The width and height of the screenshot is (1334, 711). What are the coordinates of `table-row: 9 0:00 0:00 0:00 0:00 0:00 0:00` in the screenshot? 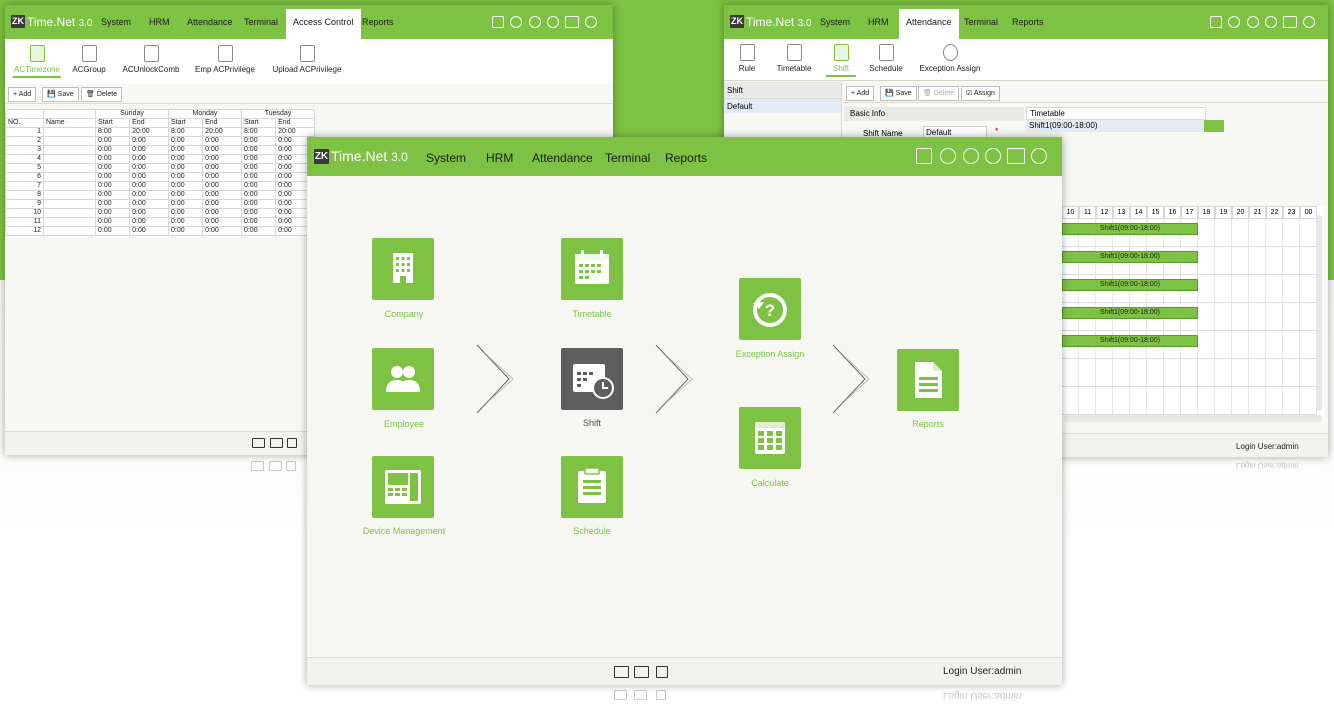 It's located at (160, 204).